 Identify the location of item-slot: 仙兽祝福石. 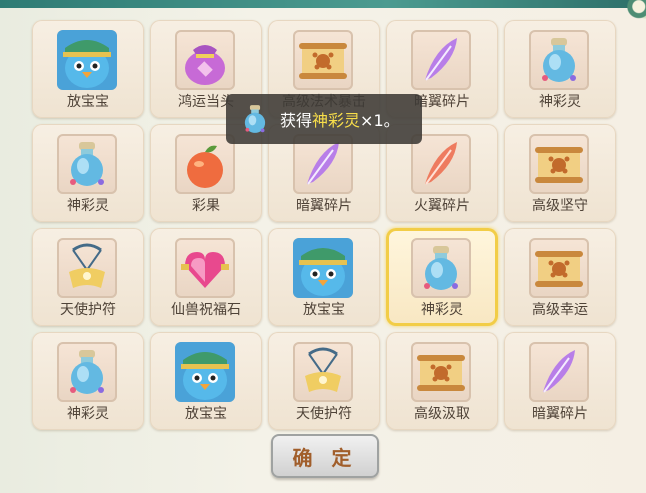
(206, 277).